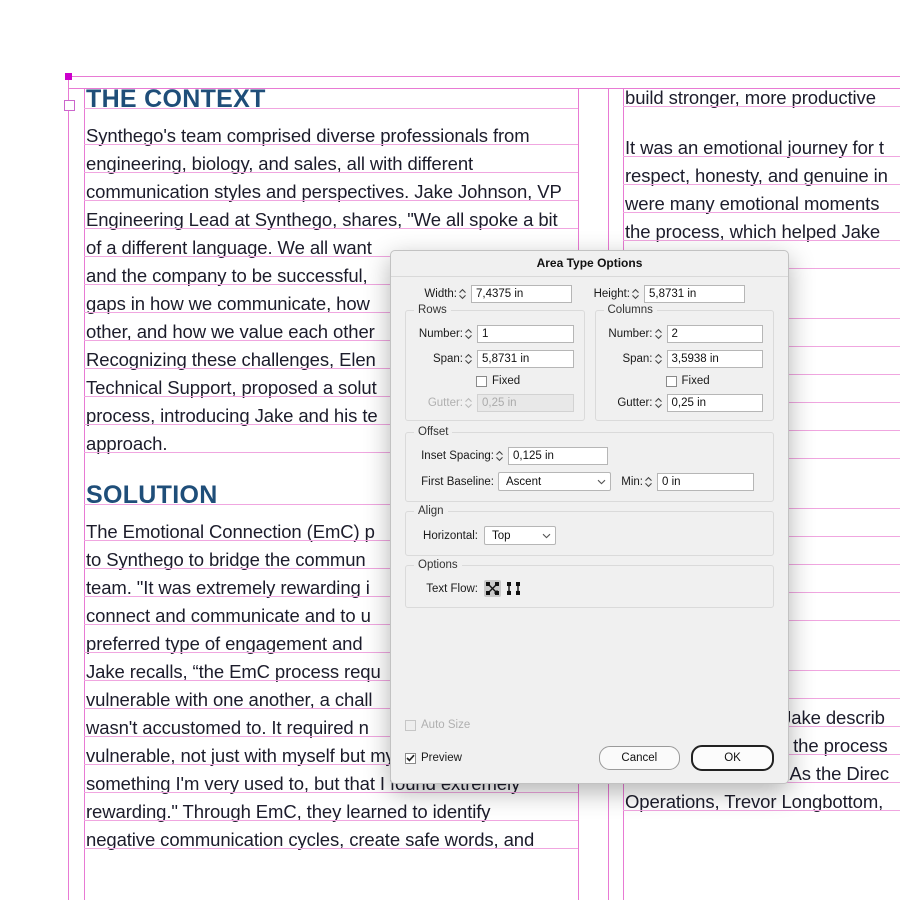 This screenshot has width=900, height=900. Describe the element at coordinates (484, 76) in the screenshot. I see `frame-top-guide` at that location.